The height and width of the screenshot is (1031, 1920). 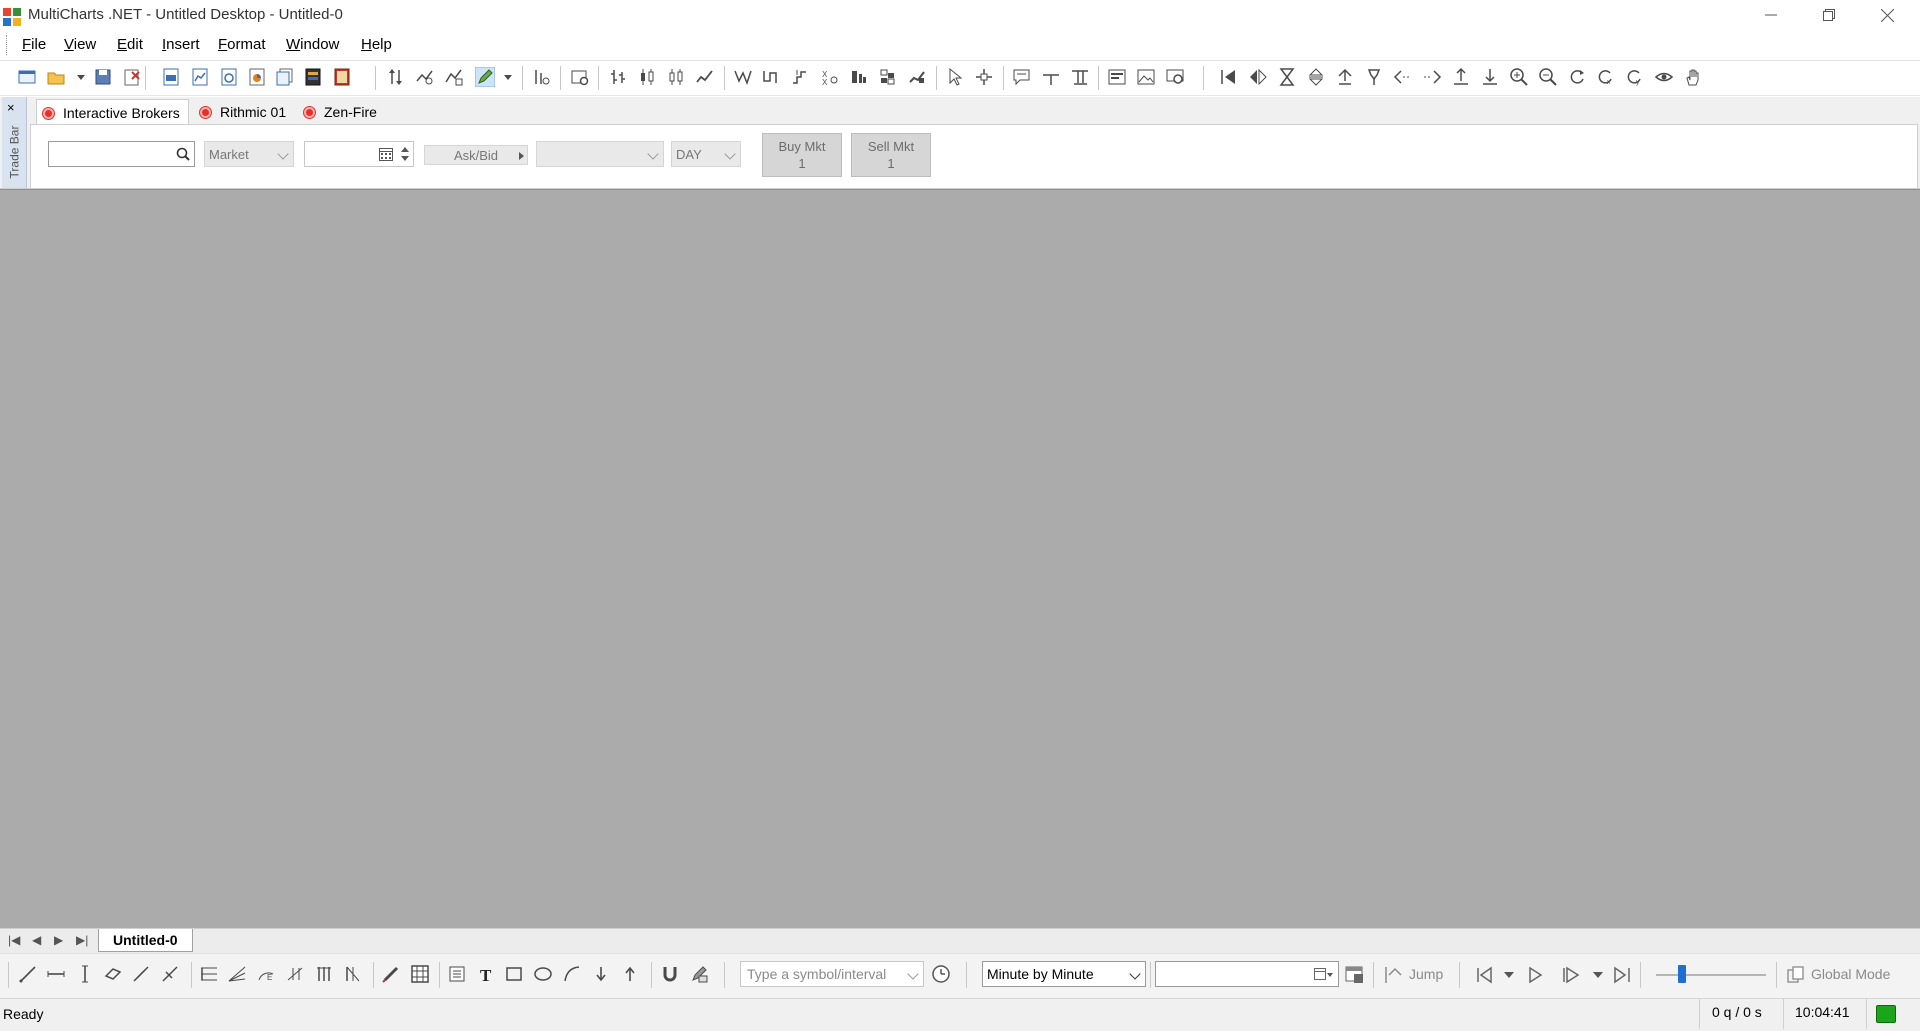 What do you see at coordinates (141, 974) in the screenshot?
I see `parallel-icon` at bounding box center [141, 974].